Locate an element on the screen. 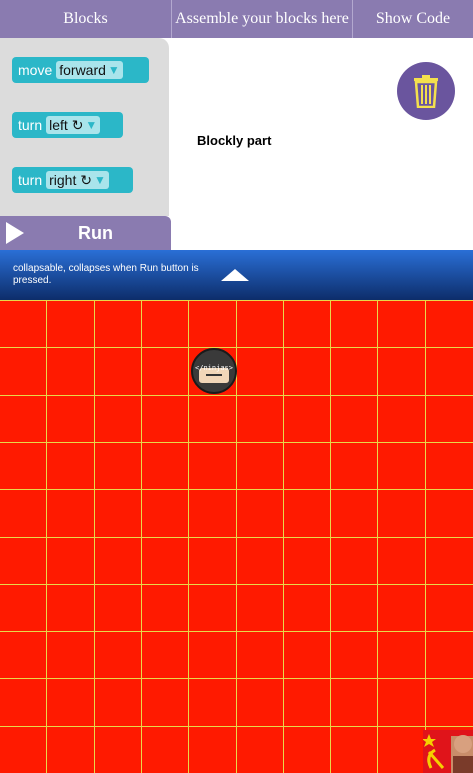 Image resolution: width=473 pixels, height=773 pixels. direction-dropdown: left ↻ ▼ is located at coordinates (73, 125).